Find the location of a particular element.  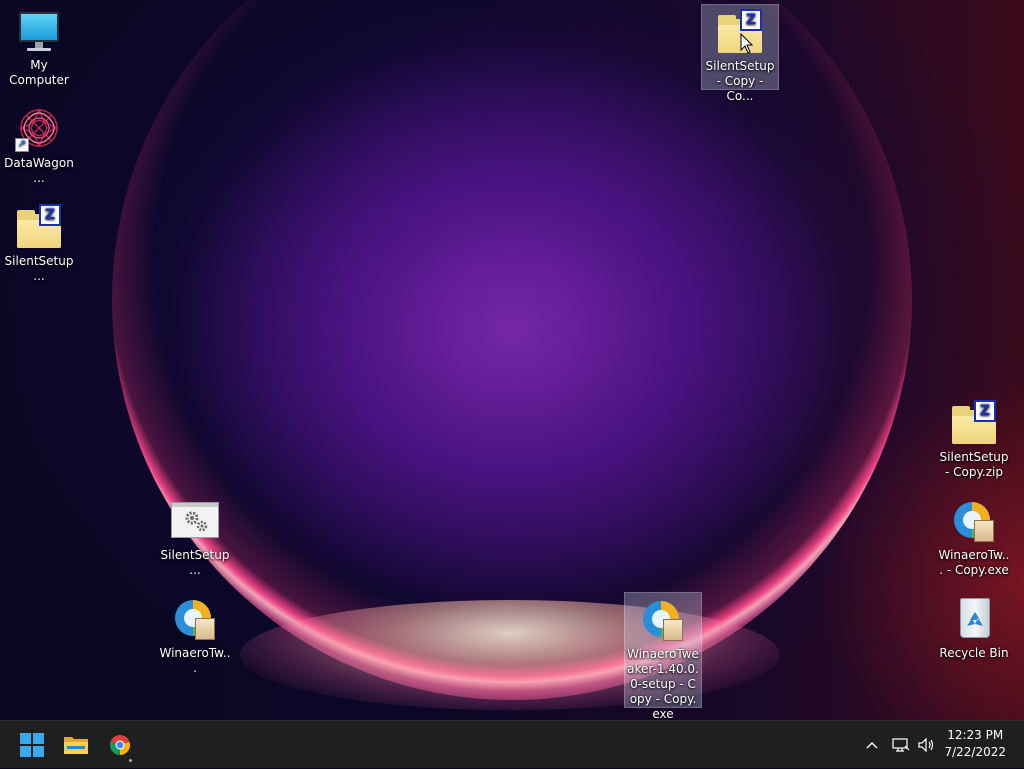

clock: 12:23 PM 7/22/2022 is located at coordinates (975, 744).